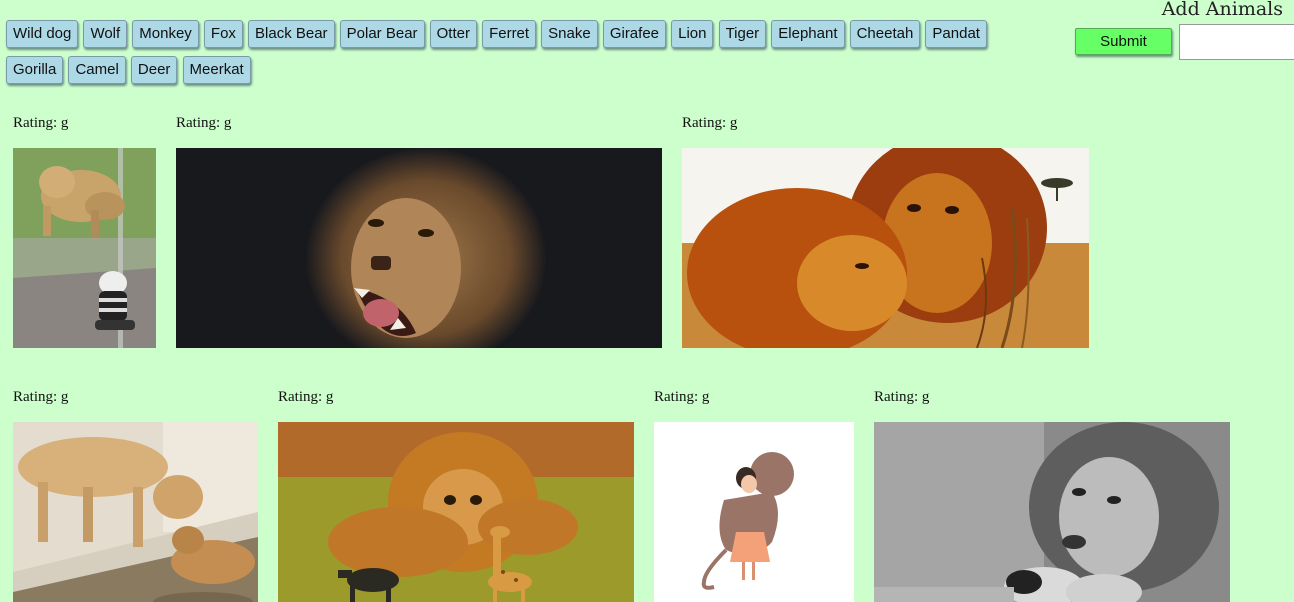 The width and height of the screenshot is (1294, 602). What do you see at coordinates (105, 34) in the screenshot?
I see `animal-button-wolf: Wolf` at bounding box center [105, 34].